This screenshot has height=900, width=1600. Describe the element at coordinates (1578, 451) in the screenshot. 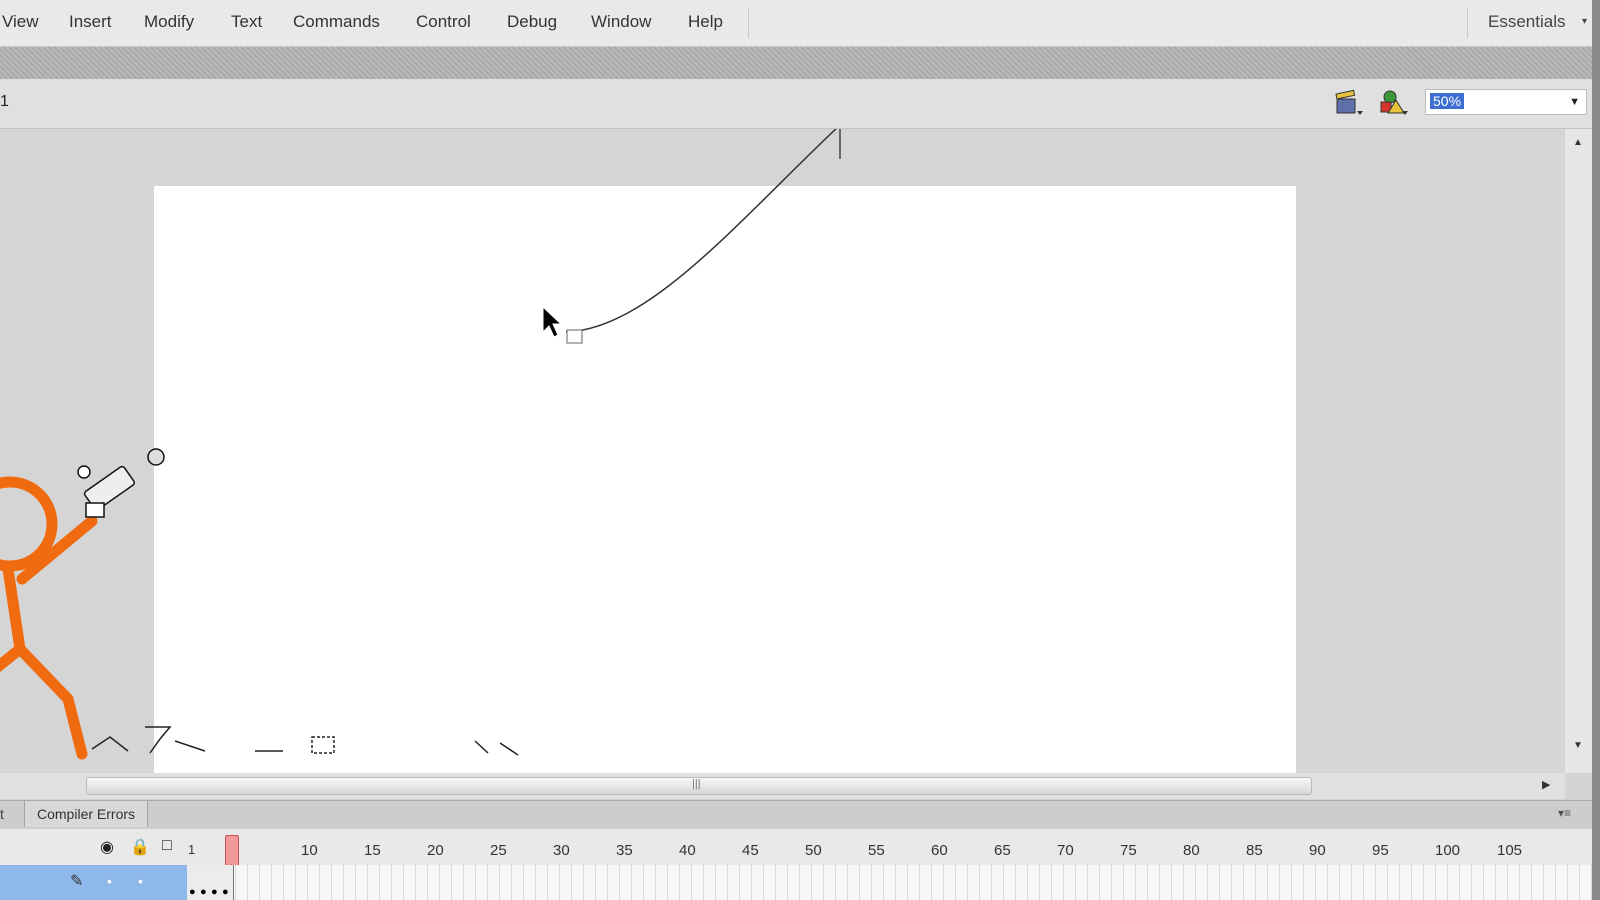

I see `vertical-scrollbar: ▲ ▼` at that location.